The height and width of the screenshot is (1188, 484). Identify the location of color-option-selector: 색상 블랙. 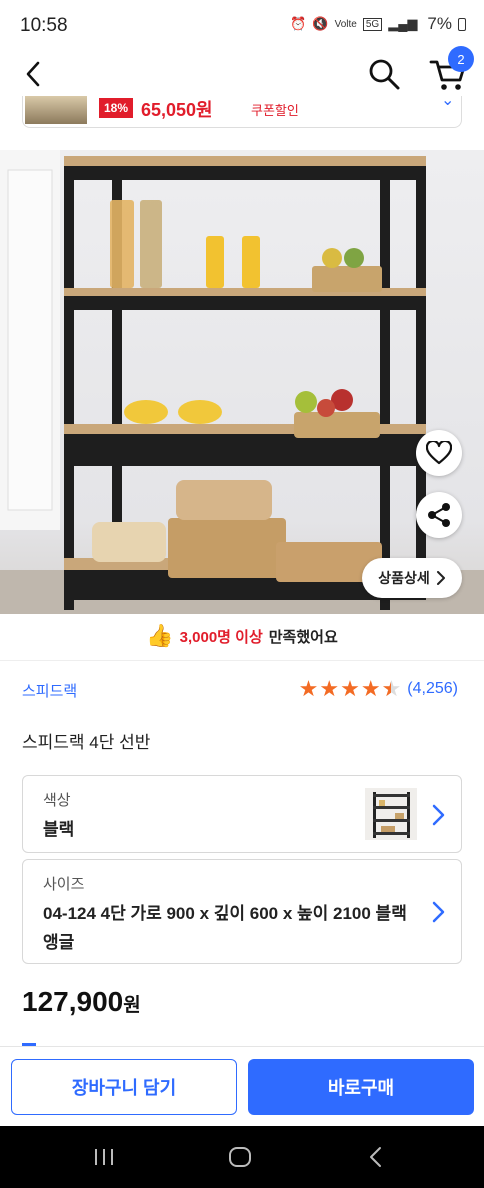
(242, 814).